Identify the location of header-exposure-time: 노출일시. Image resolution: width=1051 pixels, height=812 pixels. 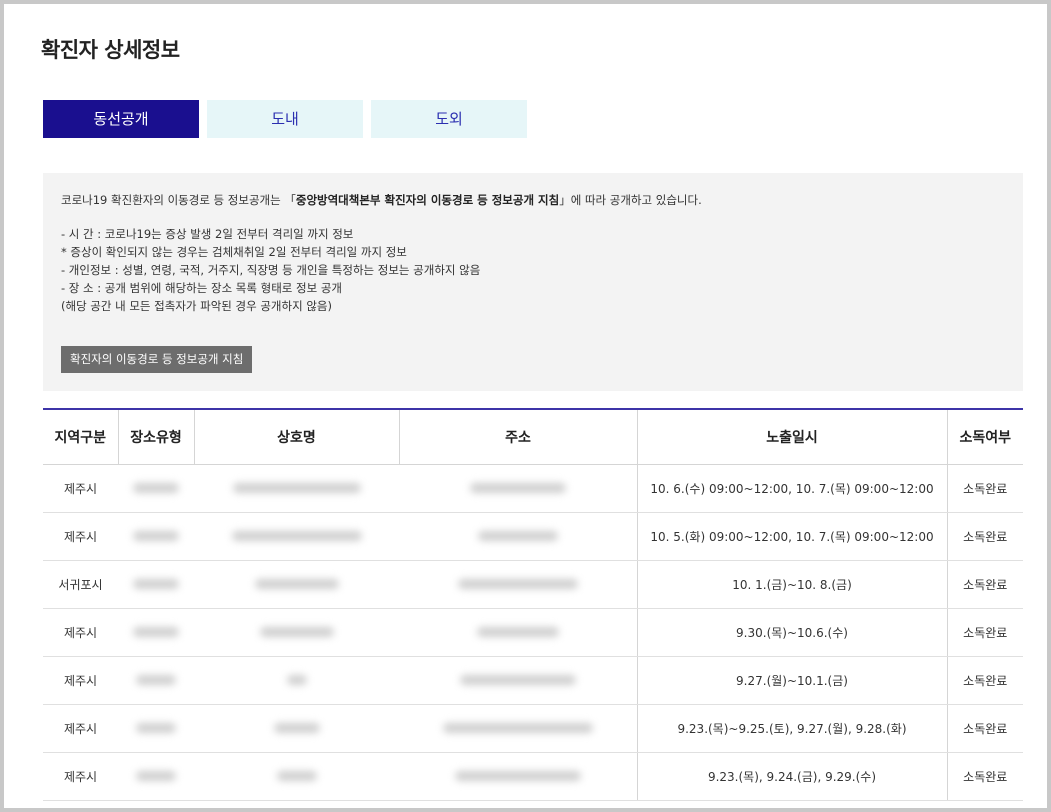
(791, 437).